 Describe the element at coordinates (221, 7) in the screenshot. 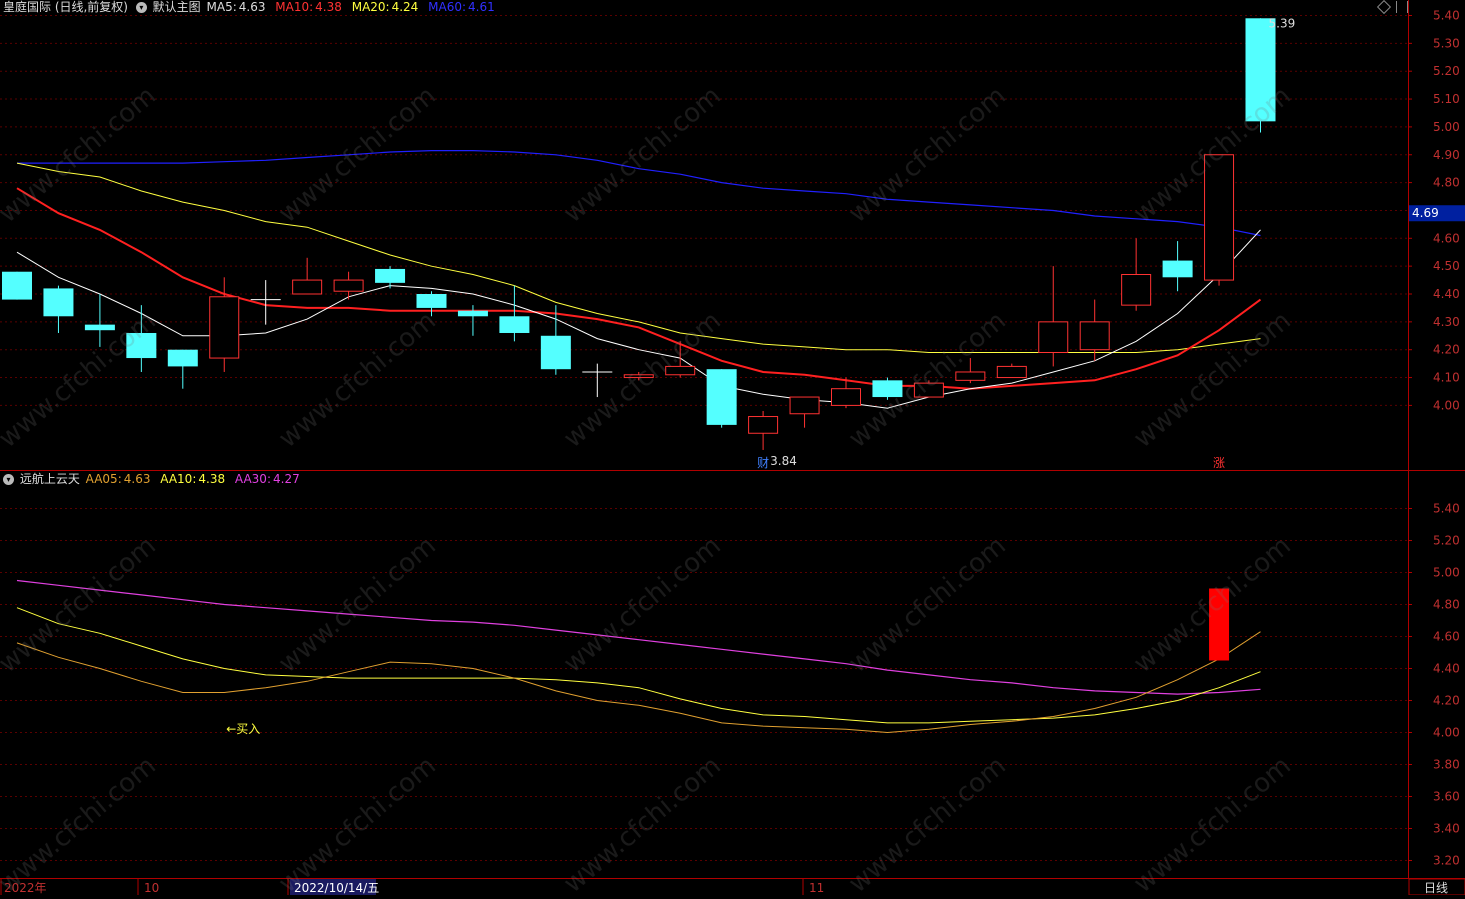

I see `ma5-label: MA5:` at that location.